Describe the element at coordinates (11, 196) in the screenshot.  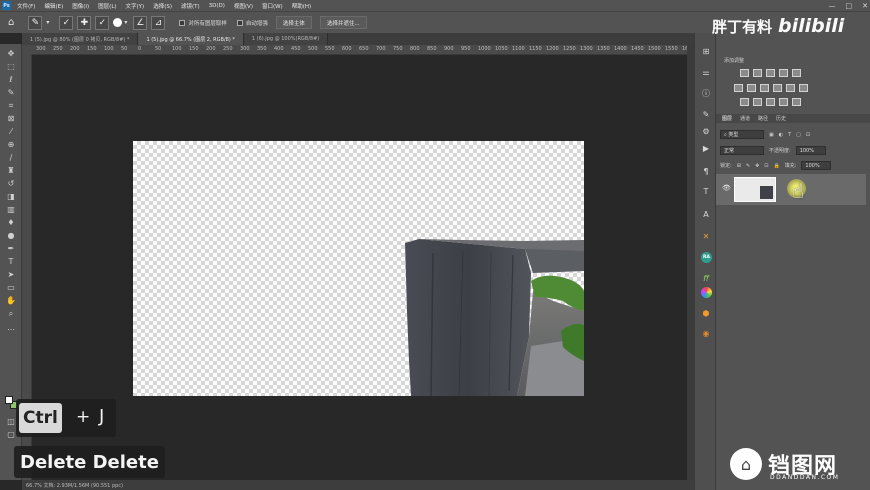
I see `eraser-tool-icon: ◨` at that location.